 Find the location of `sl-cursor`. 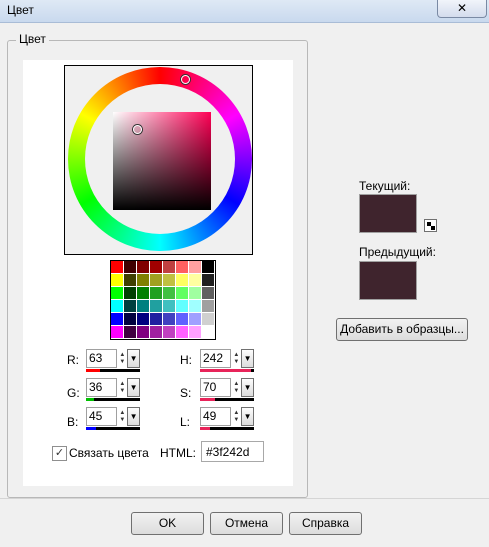

sl-cursor is located at coordinates (137, 129).